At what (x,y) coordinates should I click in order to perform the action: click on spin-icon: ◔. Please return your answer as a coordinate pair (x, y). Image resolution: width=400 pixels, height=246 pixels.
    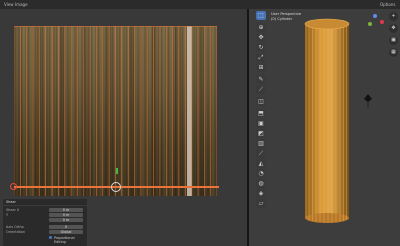
    Looking at the image, I should click on (261, 173).